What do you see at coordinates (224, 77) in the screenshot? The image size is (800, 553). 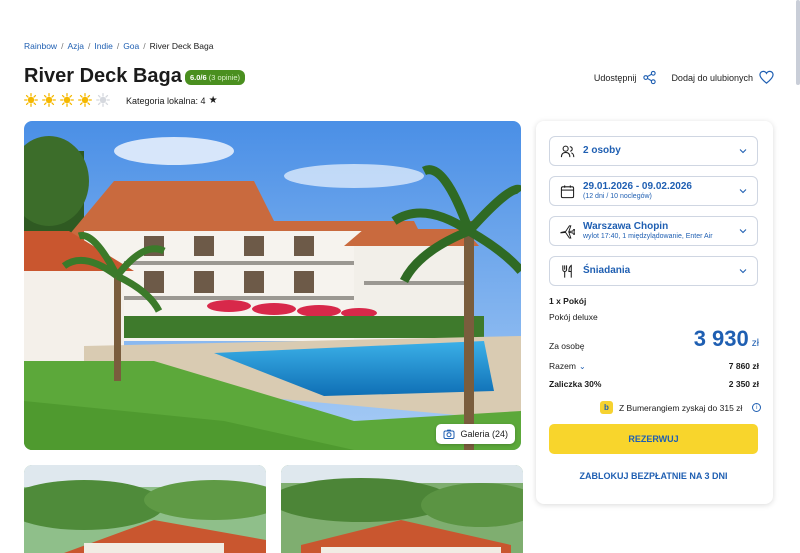 I see `rating-count: (3 opinie)` at bounding box center [224, 77].